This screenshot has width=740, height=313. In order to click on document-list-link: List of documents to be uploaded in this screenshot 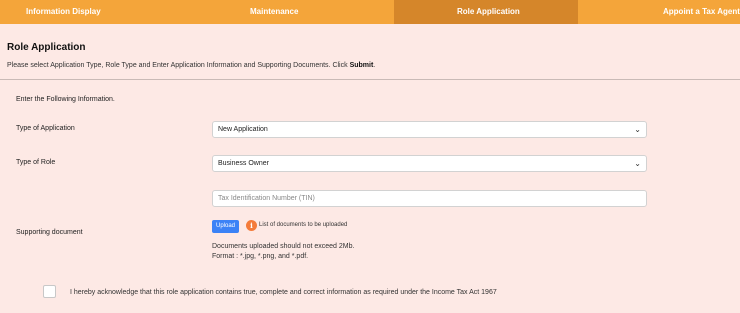, I will do `click(303, 225)`.